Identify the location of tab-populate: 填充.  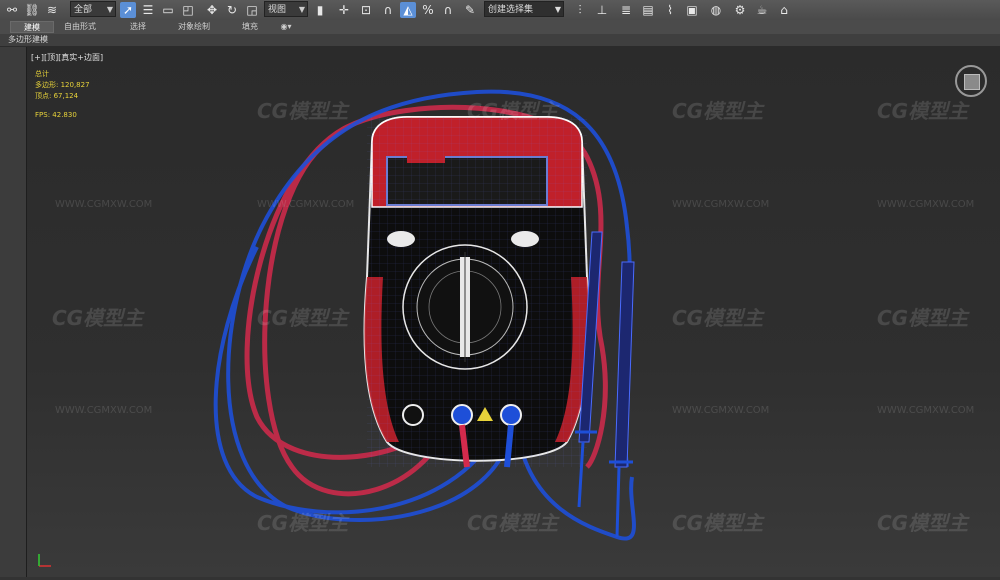
(250, 27).